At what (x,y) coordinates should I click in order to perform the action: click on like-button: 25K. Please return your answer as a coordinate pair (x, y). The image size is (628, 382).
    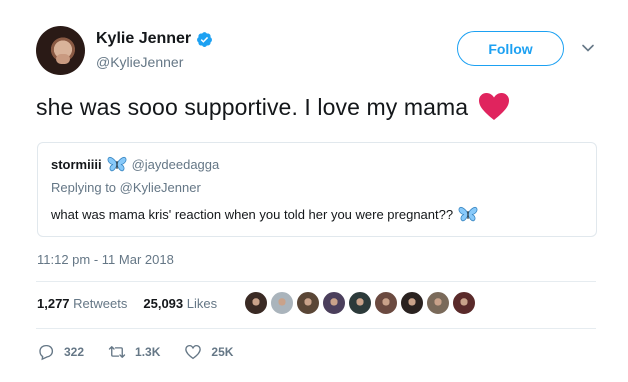
    Looking at the image, I should click on (208, 352).